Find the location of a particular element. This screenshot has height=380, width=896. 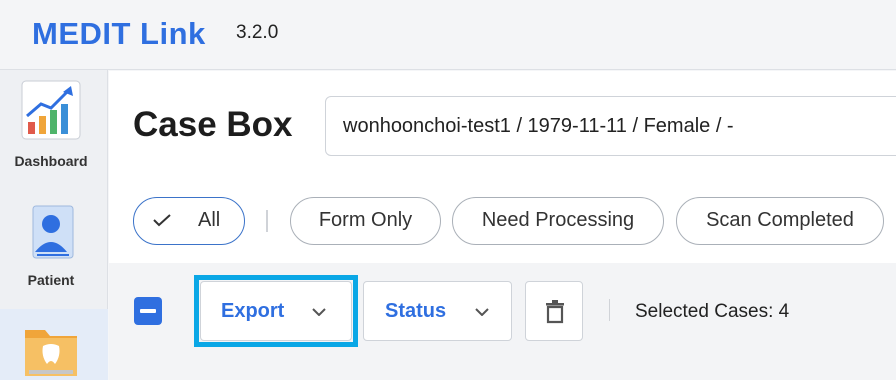

filter-need-processing-chip: Need Processing is located at coordinates (558, 221).